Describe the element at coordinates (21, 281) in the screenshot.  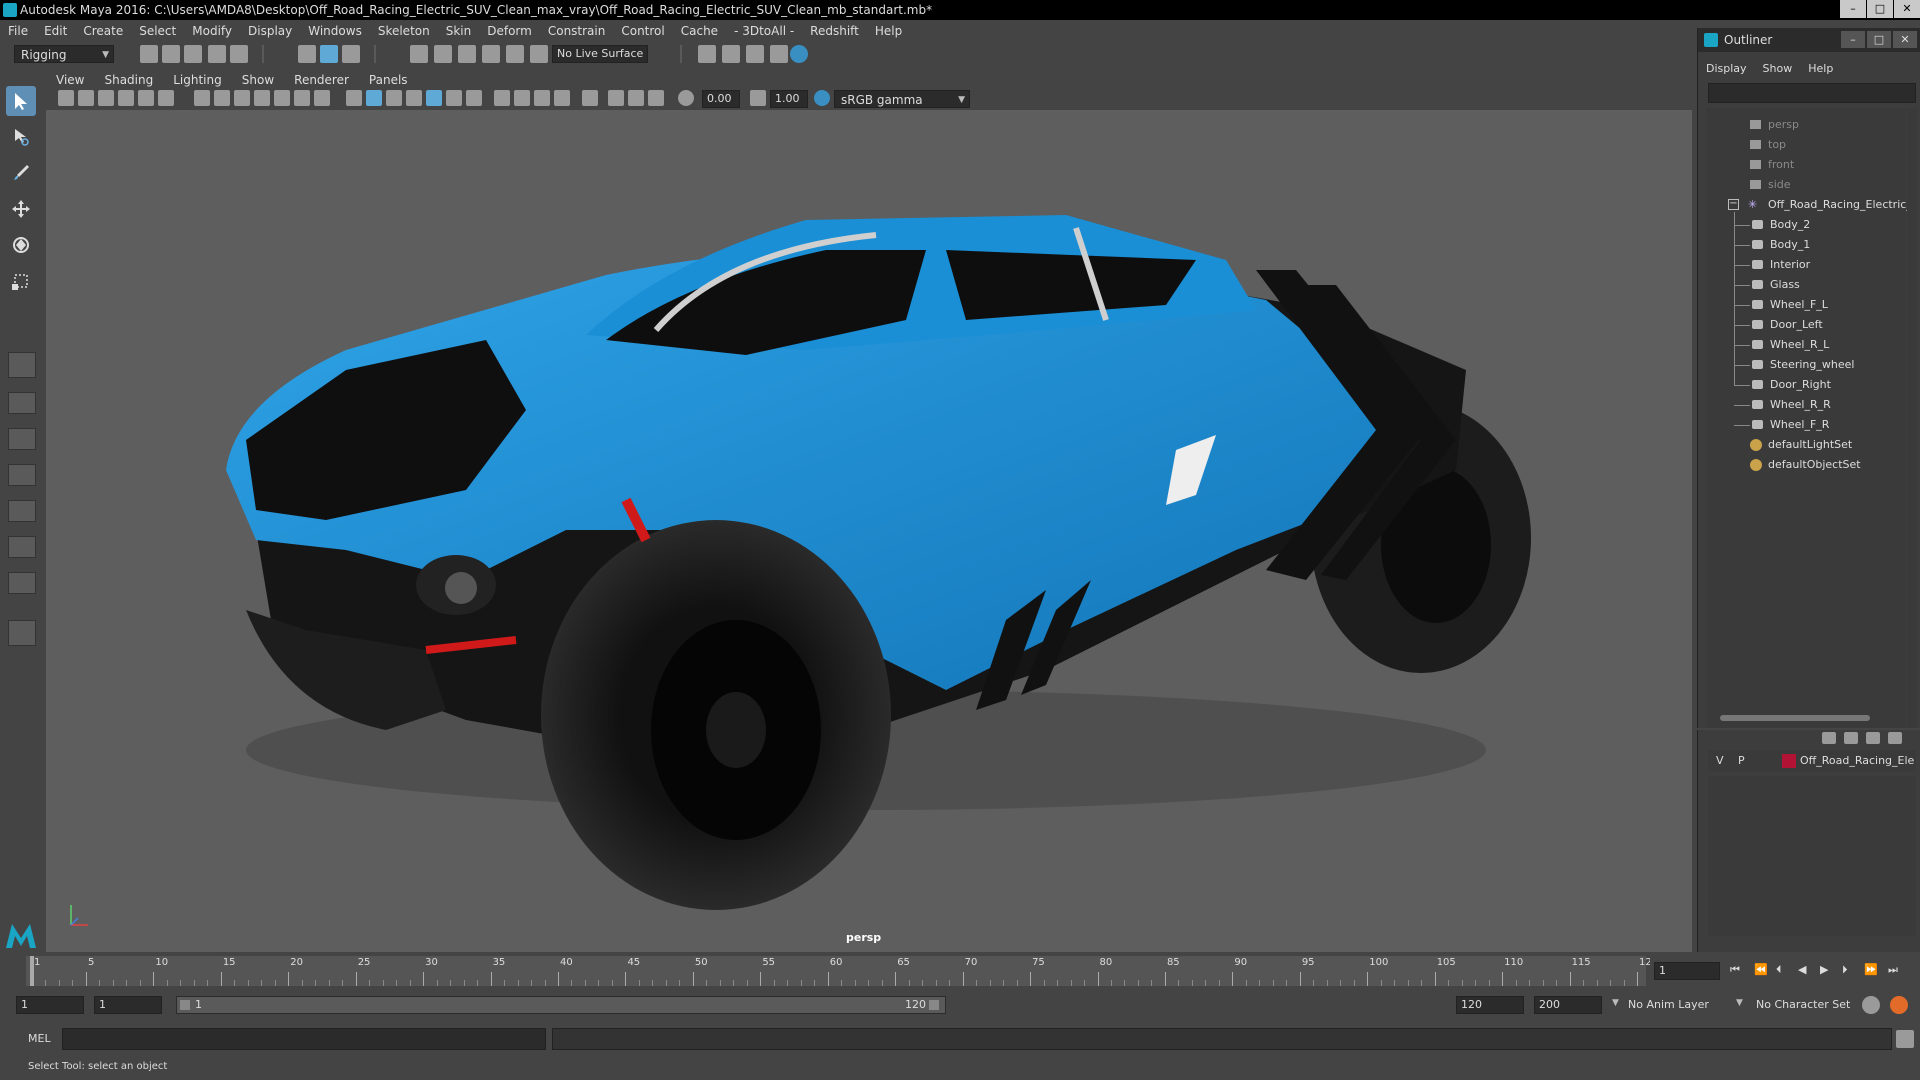
I see `scale-tool-button` at that location.